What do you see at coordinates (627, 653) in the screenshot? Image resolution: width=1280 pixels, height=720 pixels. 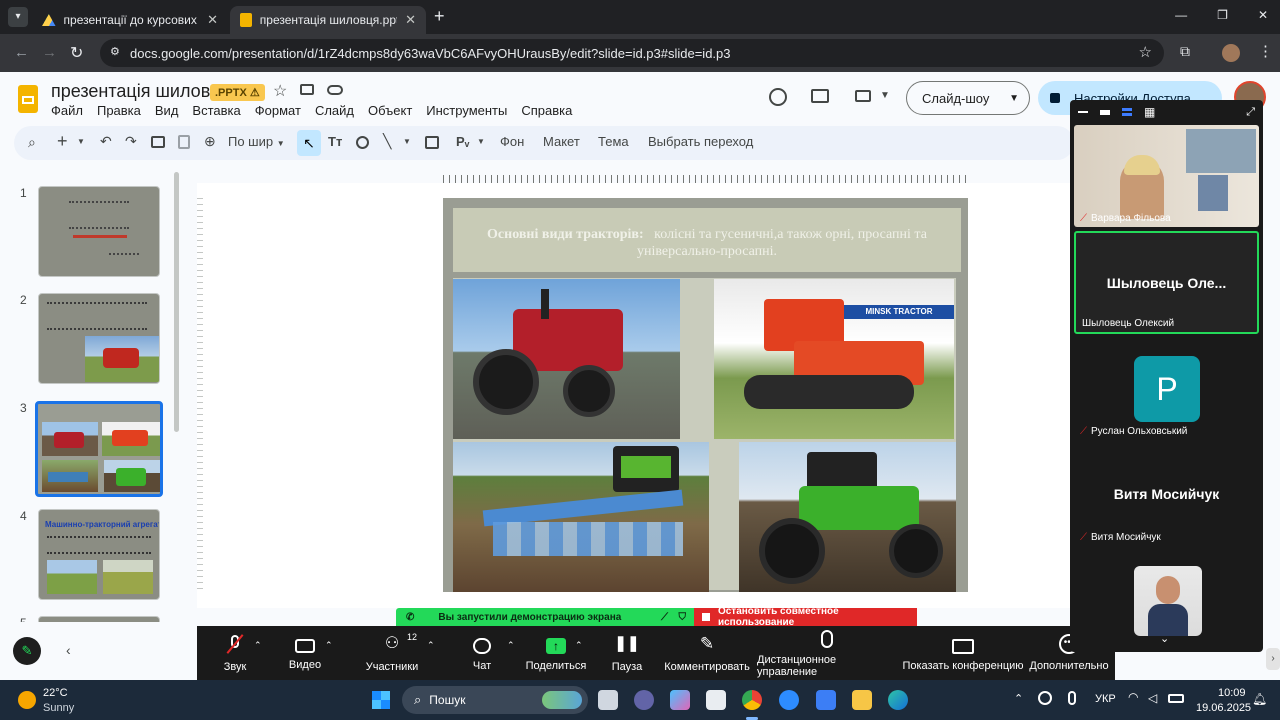 I see `pause-share-button: ❚❚ Пауза` at bounding box center [627, 653].